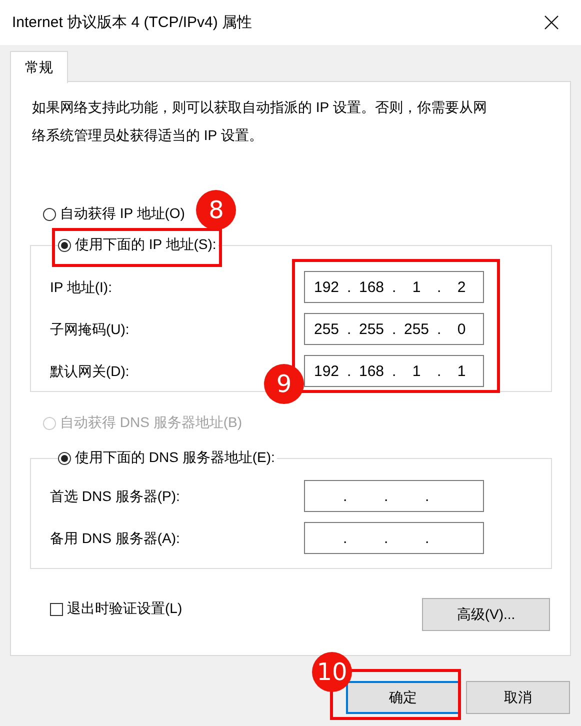 The image size is (581, 726). What do you see at coordinates (115, 496) in the screenshot?
I see `field-label: 首选 DNS 服务器(P):` at bounding box center [115, 496].